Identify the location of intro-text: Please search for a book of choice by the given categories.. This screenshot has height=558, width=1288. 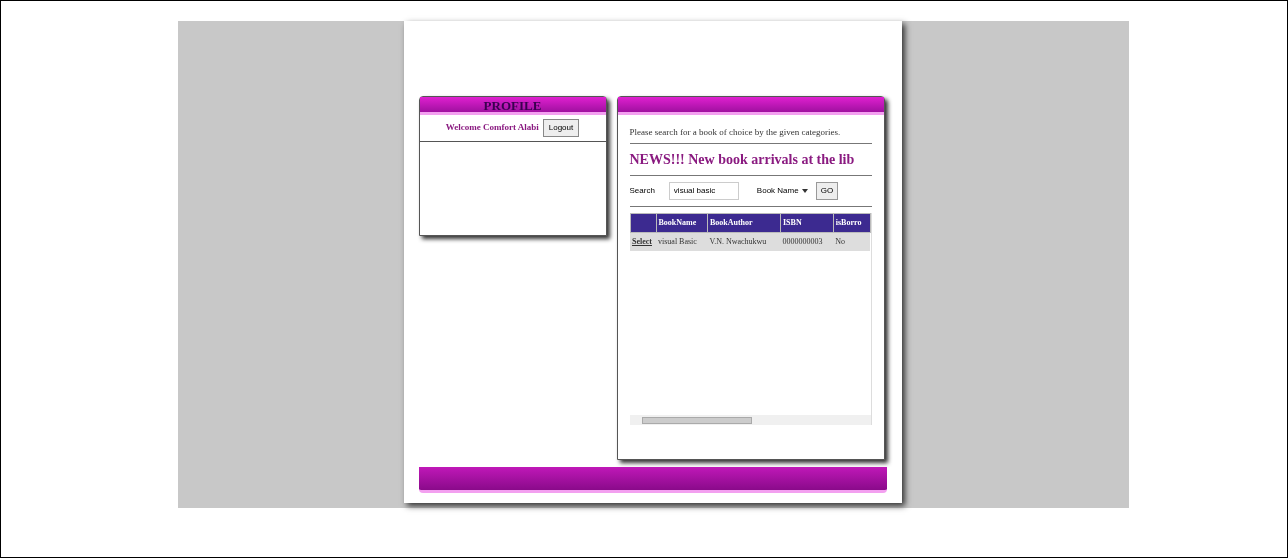
(750, 135).